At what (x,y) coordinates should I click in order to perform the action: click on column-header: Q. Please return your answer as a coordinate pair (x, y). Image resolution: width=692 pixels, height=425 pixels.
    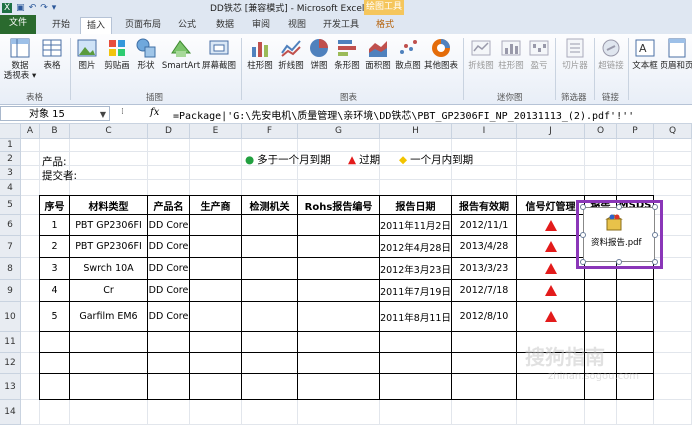
    Looking at the image, I should click on (673, 131).